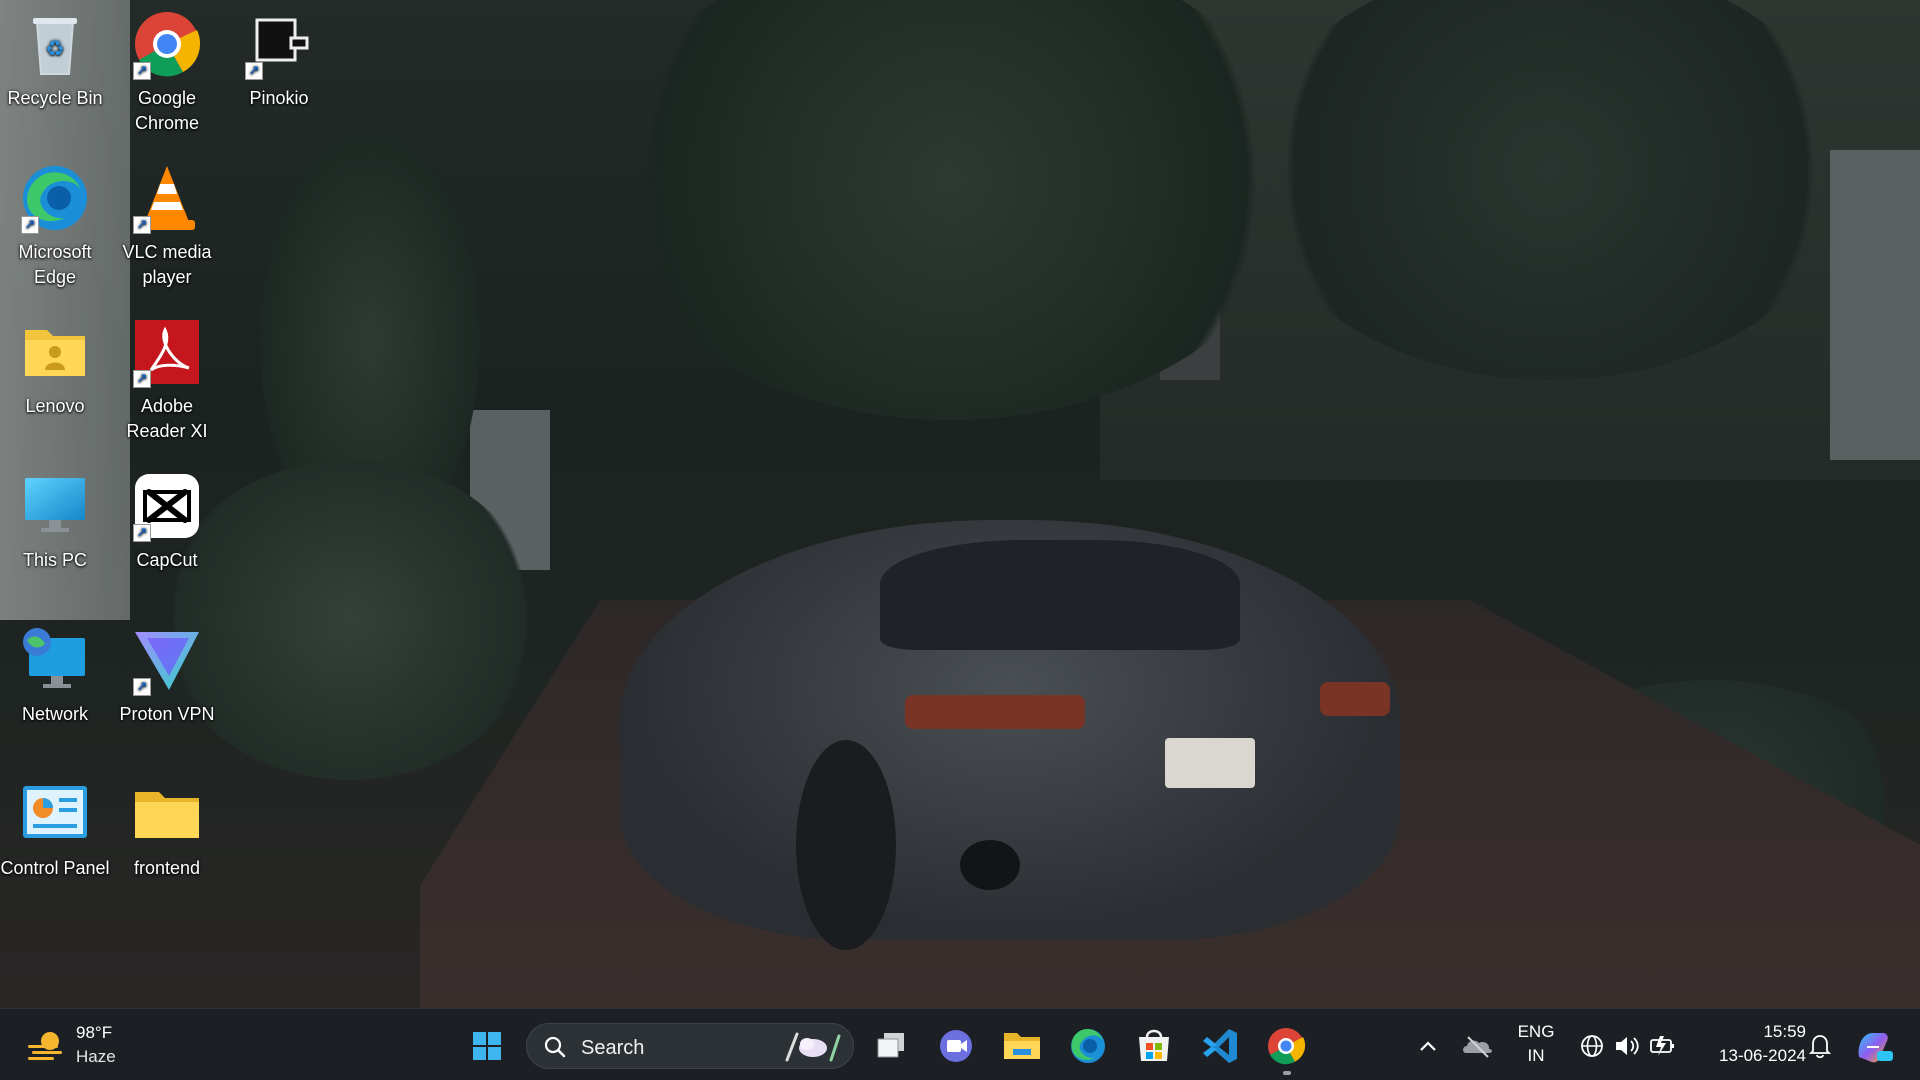 Image resolution: width=1920 pixels, height=1080 pixels. Describe the element at coordinates (55, 814) in the screenshot. I see `control-panel-icon` at that location.